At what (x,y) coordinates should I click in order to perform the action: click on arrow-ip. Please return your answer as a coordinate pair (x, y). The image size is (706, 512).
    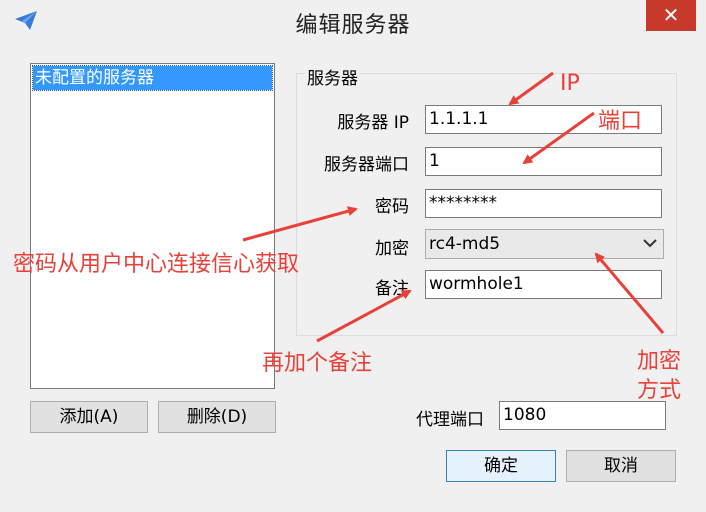
    Looking at the image, I should click on (531, 88).